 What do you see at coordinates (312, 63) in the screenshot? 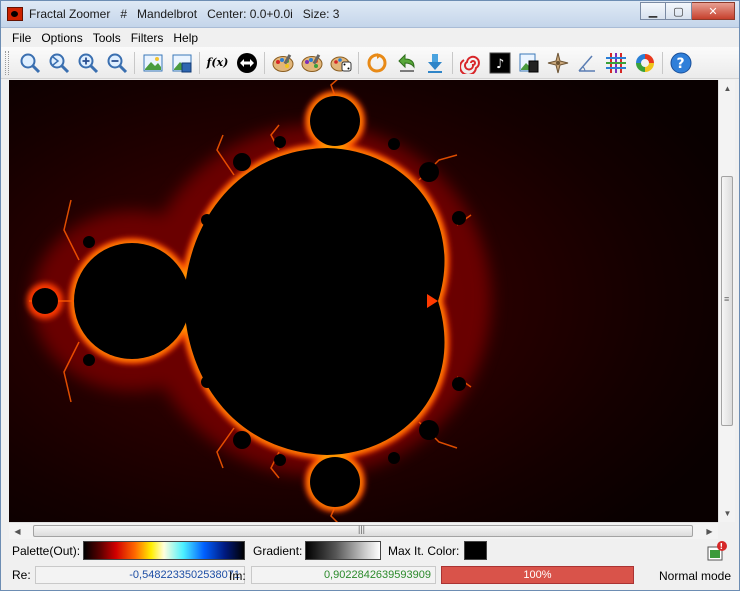
I see `palette-in-icon` at bounding box center [312, 63].